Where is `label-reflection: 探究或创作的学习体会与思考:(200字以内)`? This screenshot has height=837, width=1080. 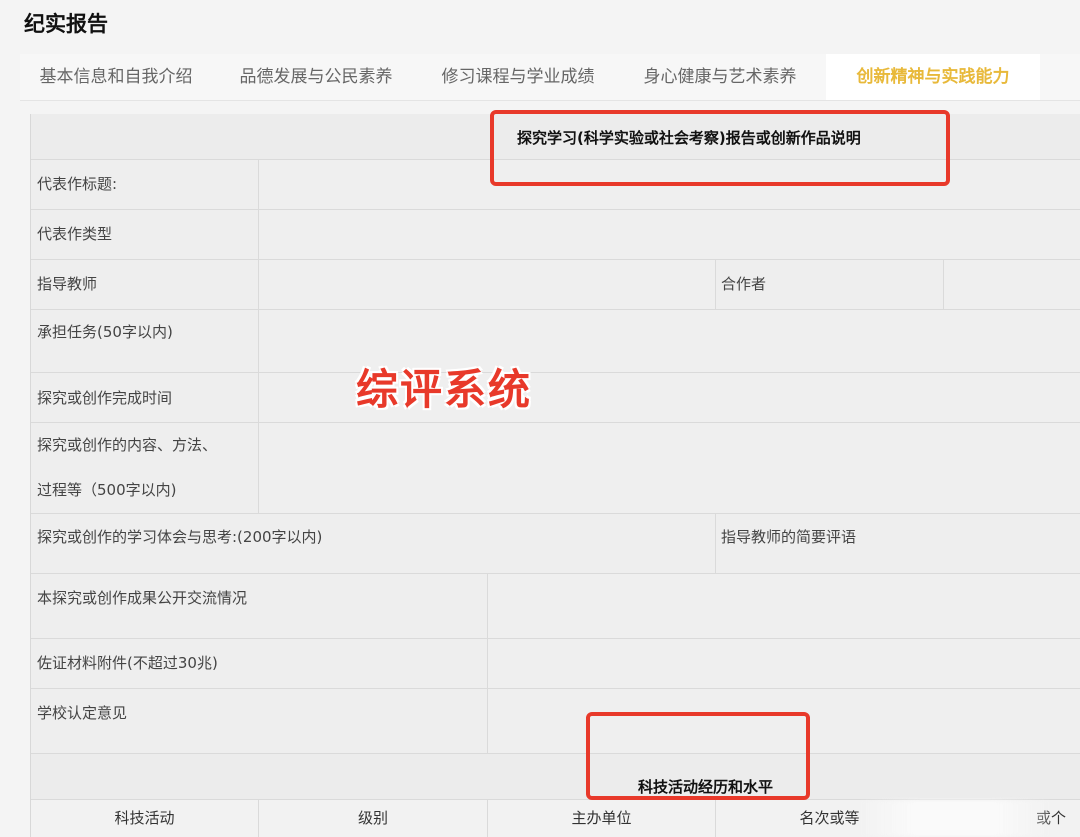
label-reflection: 探究或创作的学习体会与思考:(200字以内) is located at coordinates (180, 537).